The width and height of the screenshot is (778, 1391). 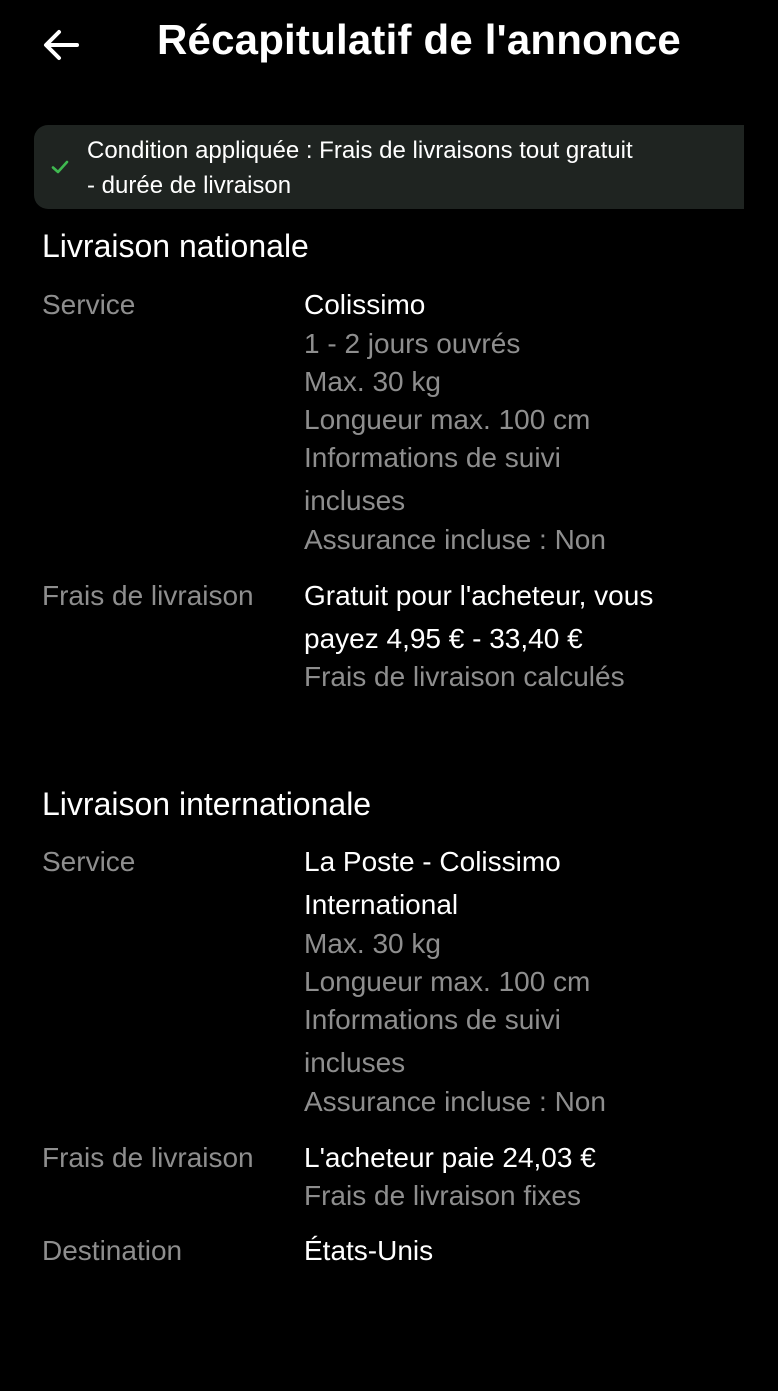 What do you see at coordinates (372, 943) in the screenshot?
I see `international-service-detail: Max. 30 kg` at bounding box center [372, 943].